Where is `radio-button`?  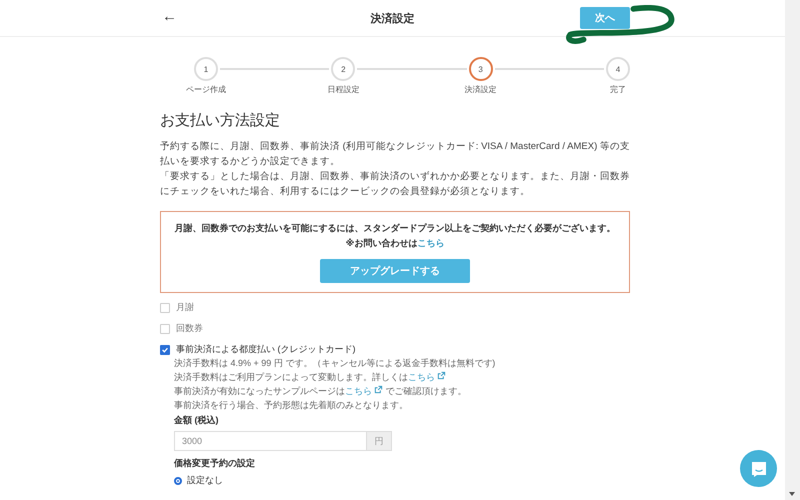
radio-button is located at coordinates (178, 480).